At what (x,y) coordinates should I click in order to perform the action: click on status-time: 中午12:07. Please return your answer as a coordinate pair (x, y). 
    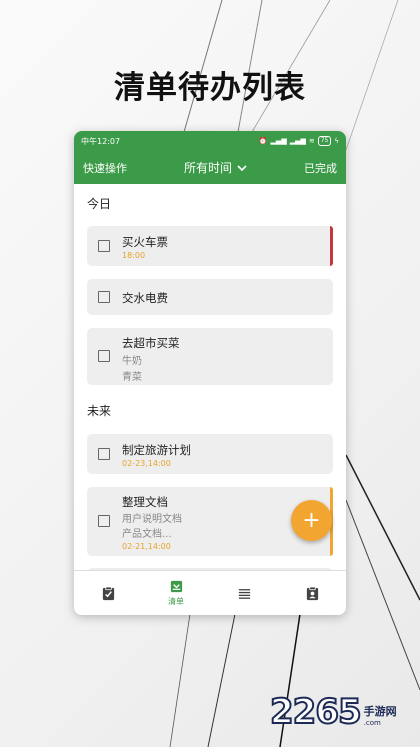
    Looking at the image, I should click on (101, 141).